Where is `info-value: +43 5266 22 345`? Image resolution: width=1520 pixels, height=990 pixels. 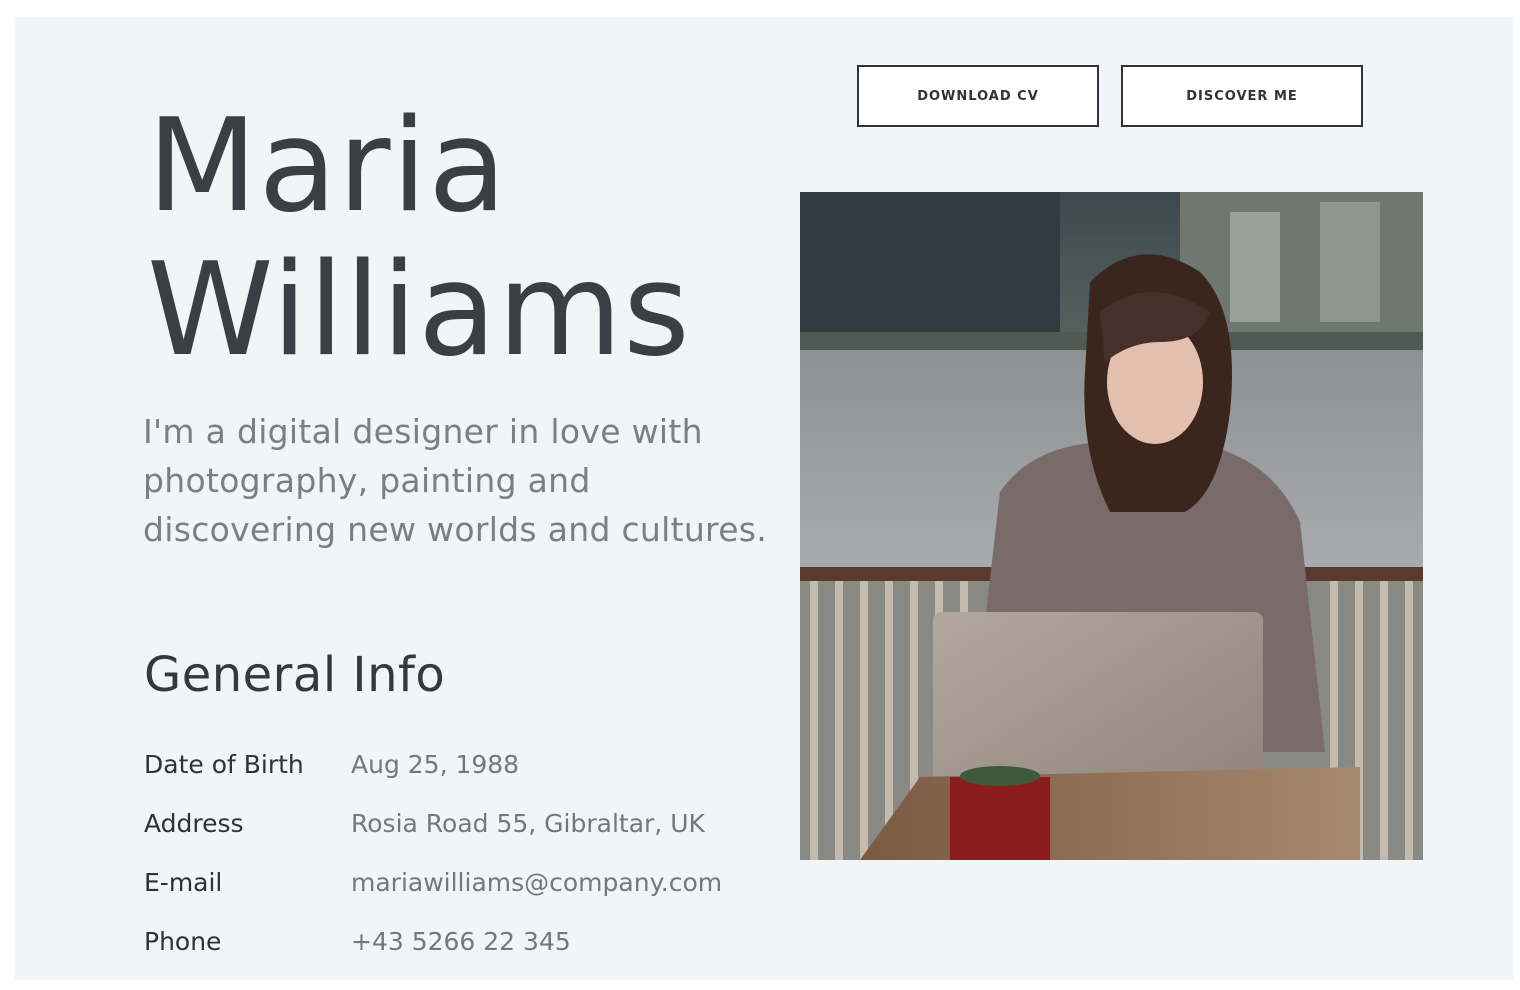 info-value: +43 5266 22 345 is located at coordinates (461, 941).